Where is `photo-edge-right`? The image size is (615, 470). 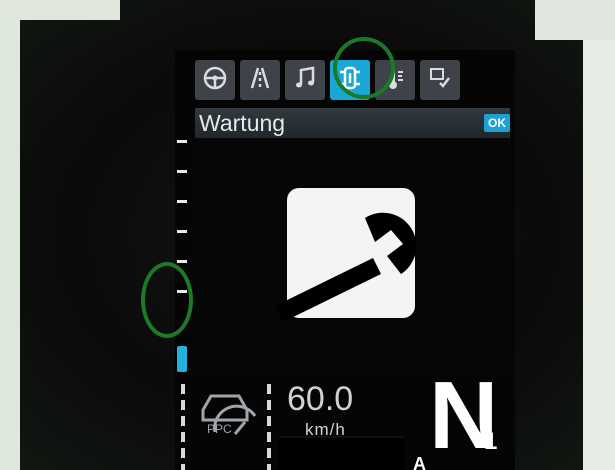 photo-edge-right is located at coordinates (599, 235).